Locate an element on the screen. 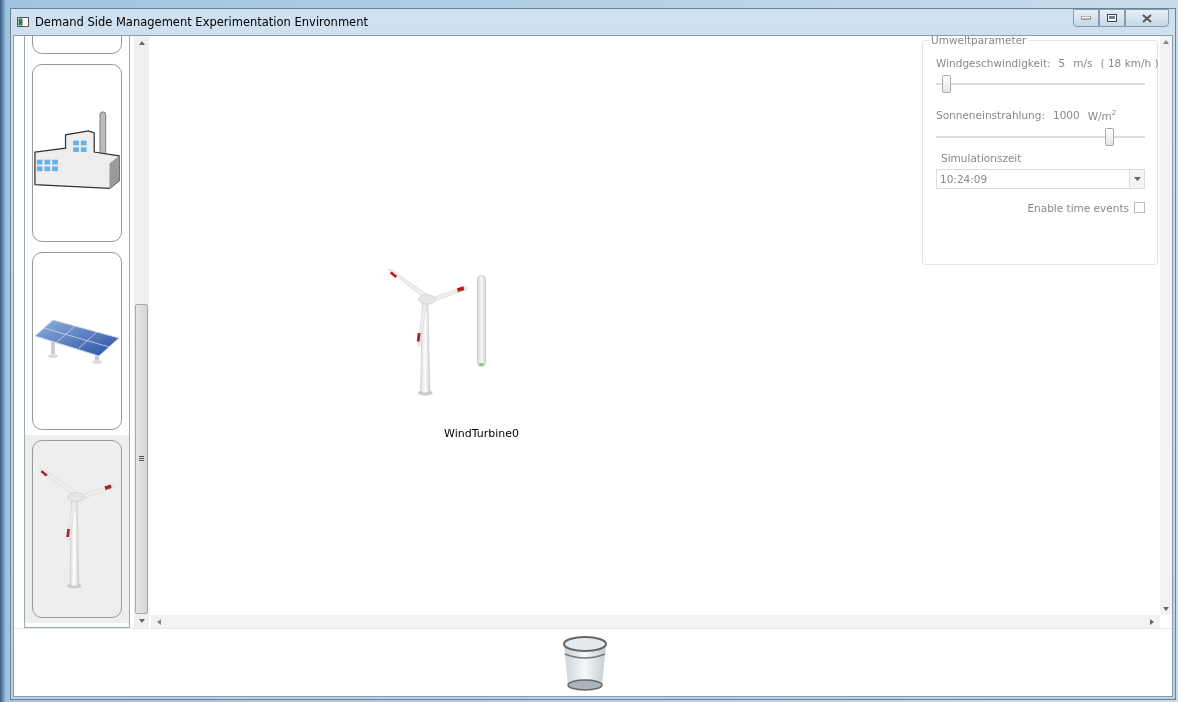  checkbox-label: Enable time events is located at coordinates (1078, 207).